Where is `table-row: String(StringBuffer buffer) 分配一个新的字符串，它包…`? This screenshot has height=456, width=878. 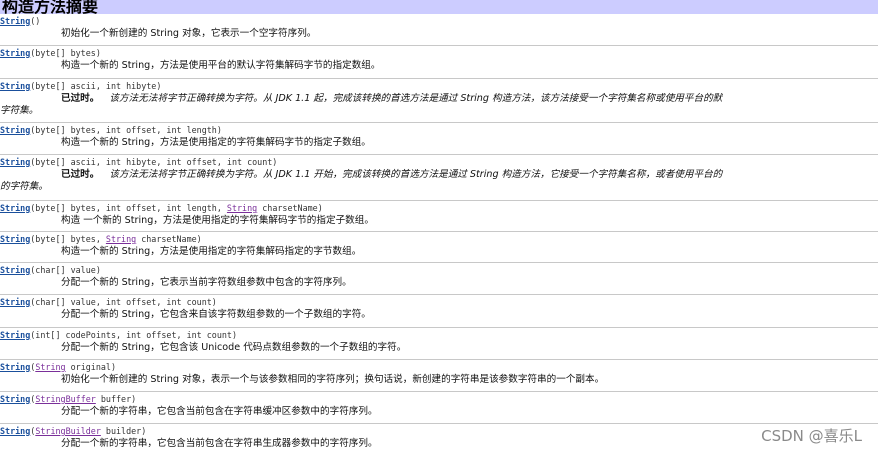
table-row: String(StringBuffer buffer) 分配一个新的字符串，它包… is located at coordinates (439, 408).